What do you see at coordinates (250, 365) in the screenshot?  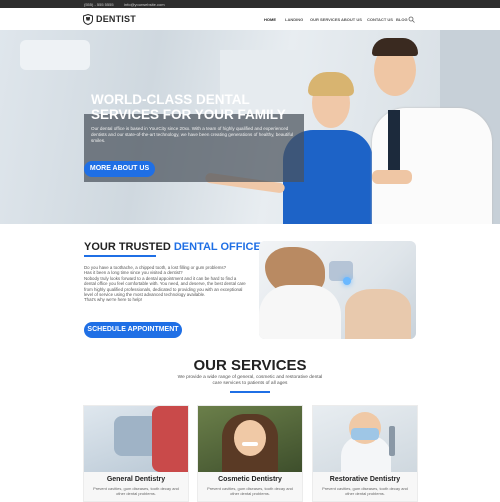 I see `services-title: OUR SERVICES` at bounding box center [250, 365].